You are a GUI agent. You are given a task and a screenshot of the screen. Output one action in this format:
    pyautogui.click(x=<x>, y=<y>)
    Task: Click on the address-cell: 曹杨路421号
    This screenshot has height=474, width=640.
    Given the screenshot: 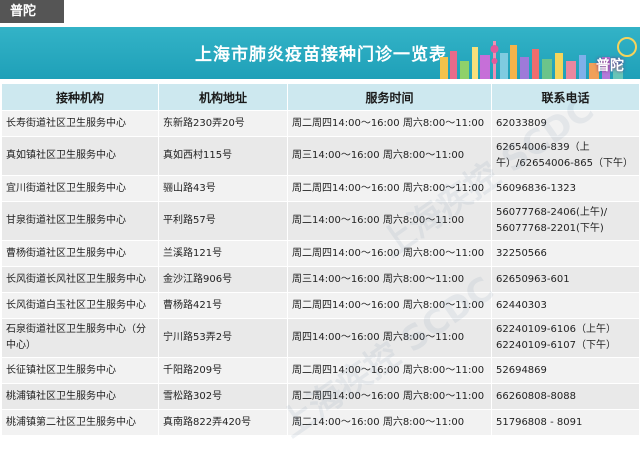 What is the action you would take?
    pyautogui.click(x=223, y=305)
    